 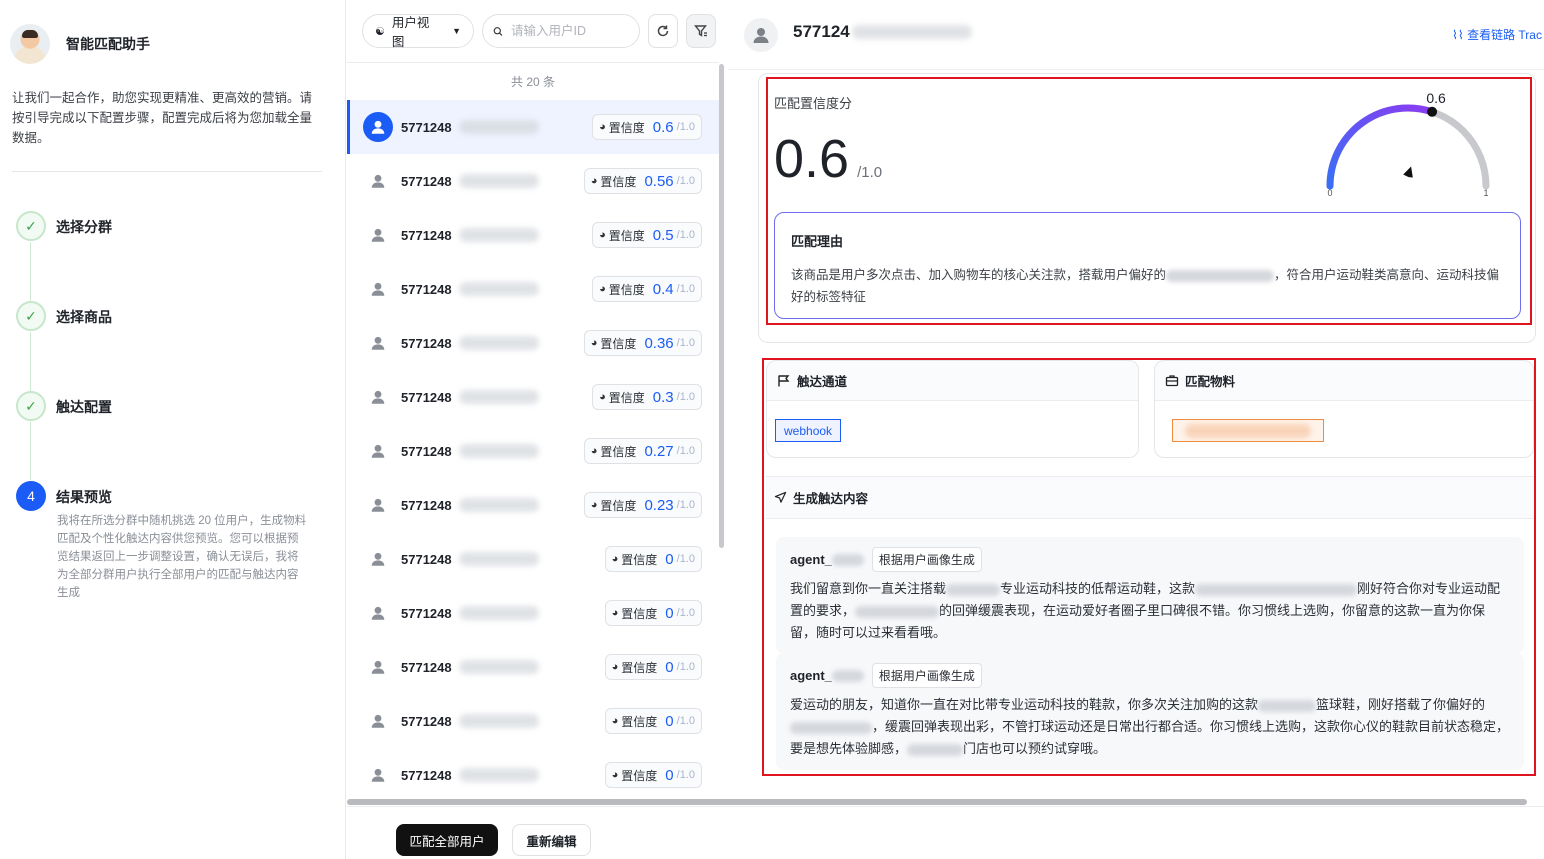 I want to click on user-list-row: 5771248 ◕ 置信度 0.56/1.0, so click(x=533, y=181).